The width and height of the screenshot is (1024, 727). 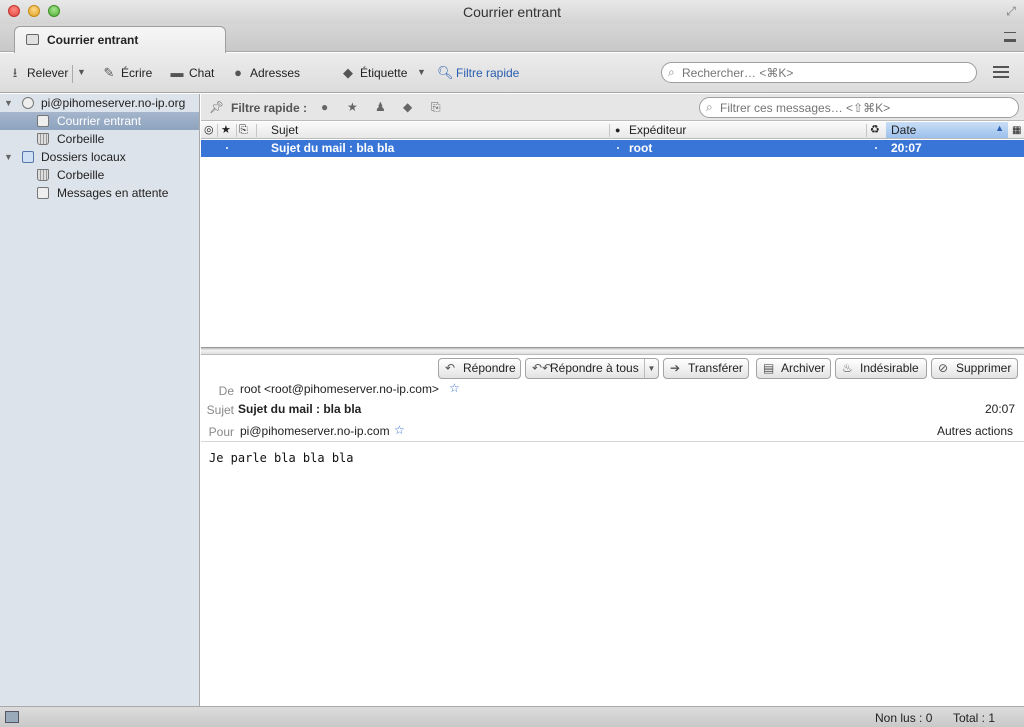 I want to click on delete-circle-icon: ⊘, so click(x=943, y=368).